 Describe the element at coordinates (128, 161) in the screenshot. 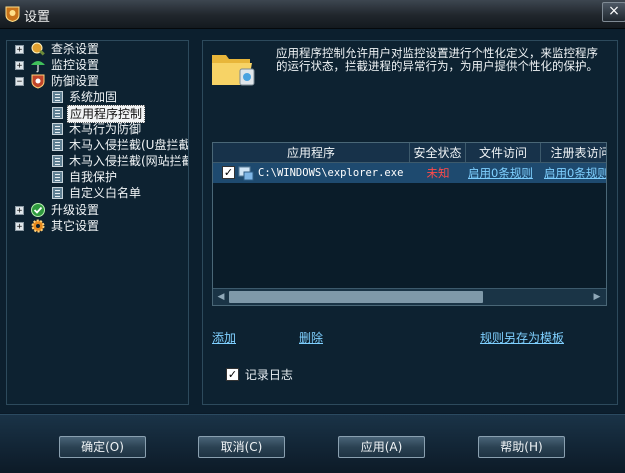

I see `tree-item-web-intercept: 木马入侵拦截(网站拦截)` at that location.